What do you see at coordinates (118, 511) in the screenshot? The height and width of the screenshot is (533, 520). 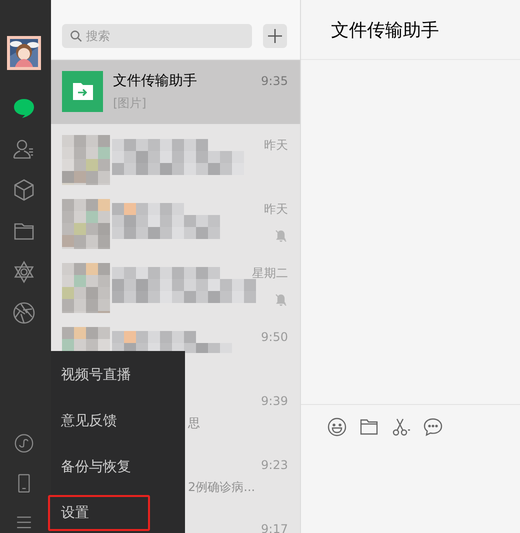 I see `menu-item: 设置` at bounding box center [118, 511].